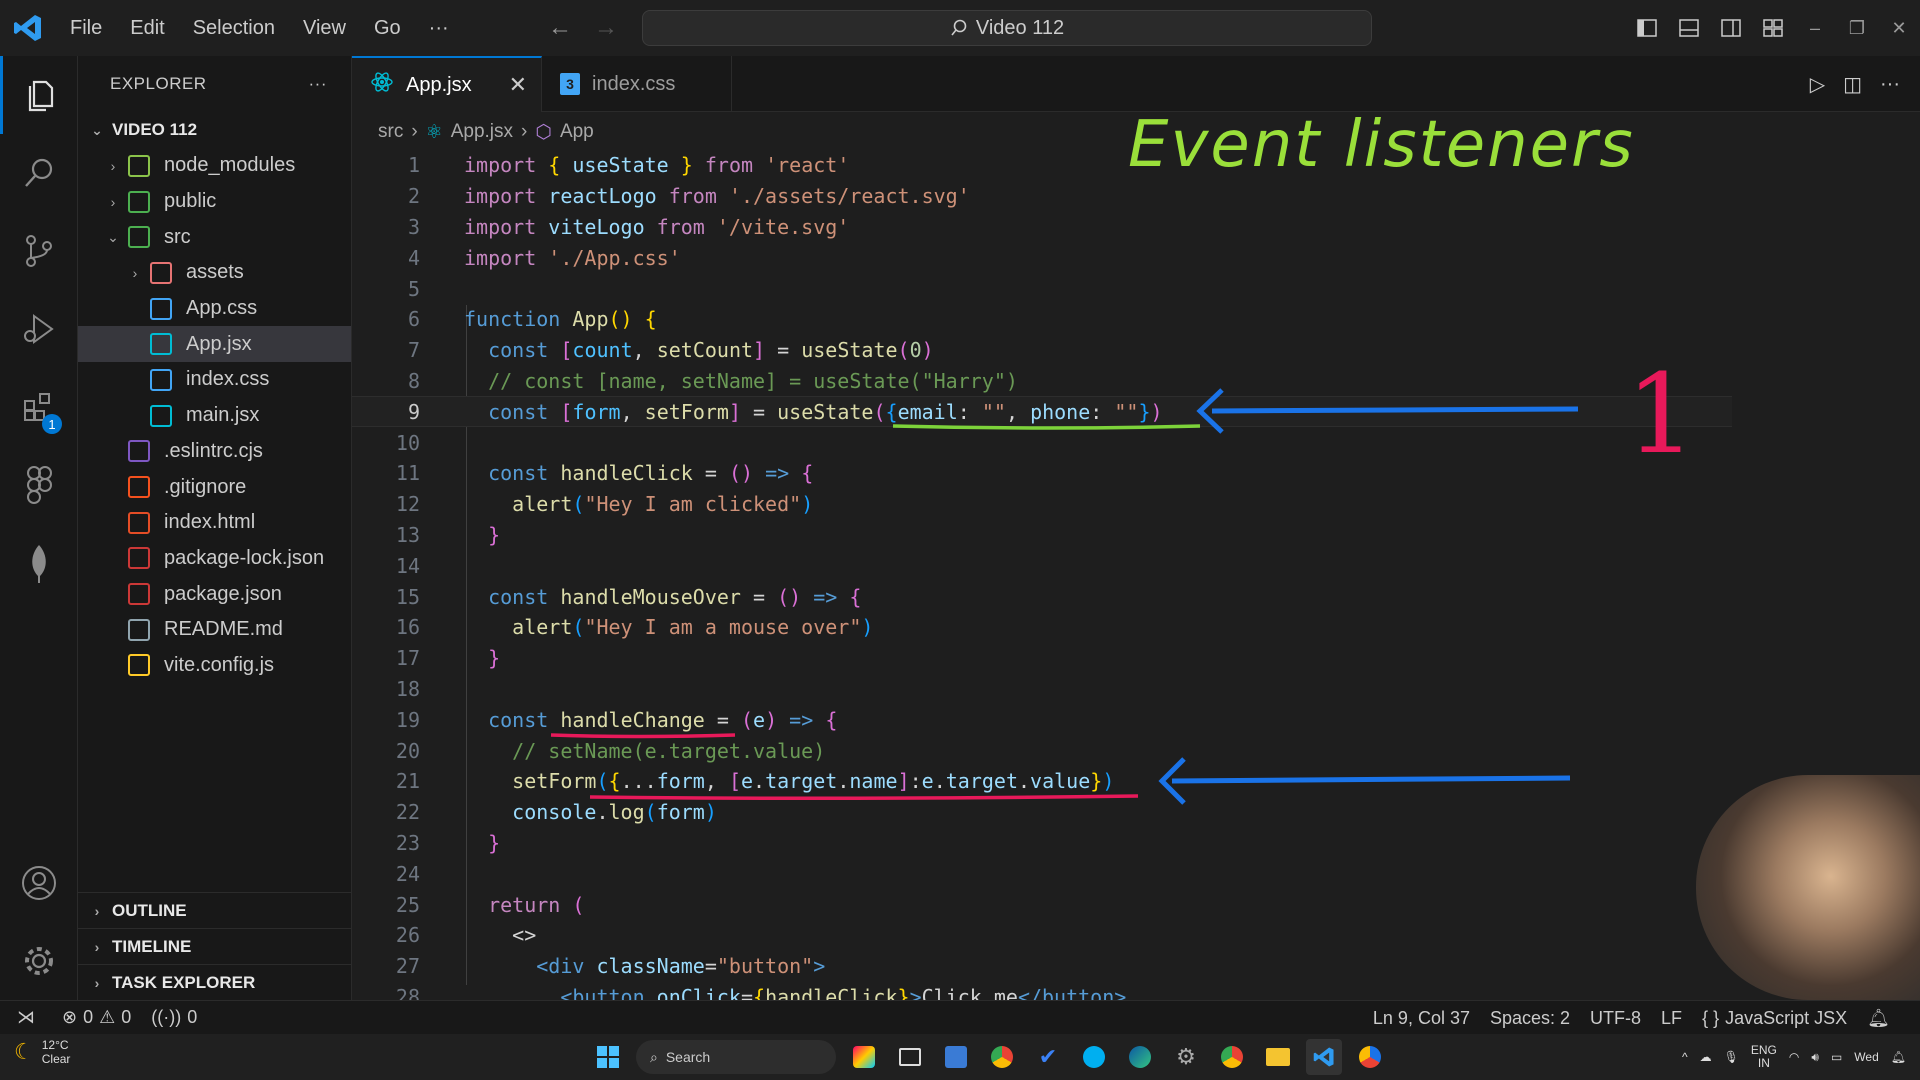  Describe the element at coordinates (1857, 28) in the screenshot. I see `restore-icon: ❐` at that location.